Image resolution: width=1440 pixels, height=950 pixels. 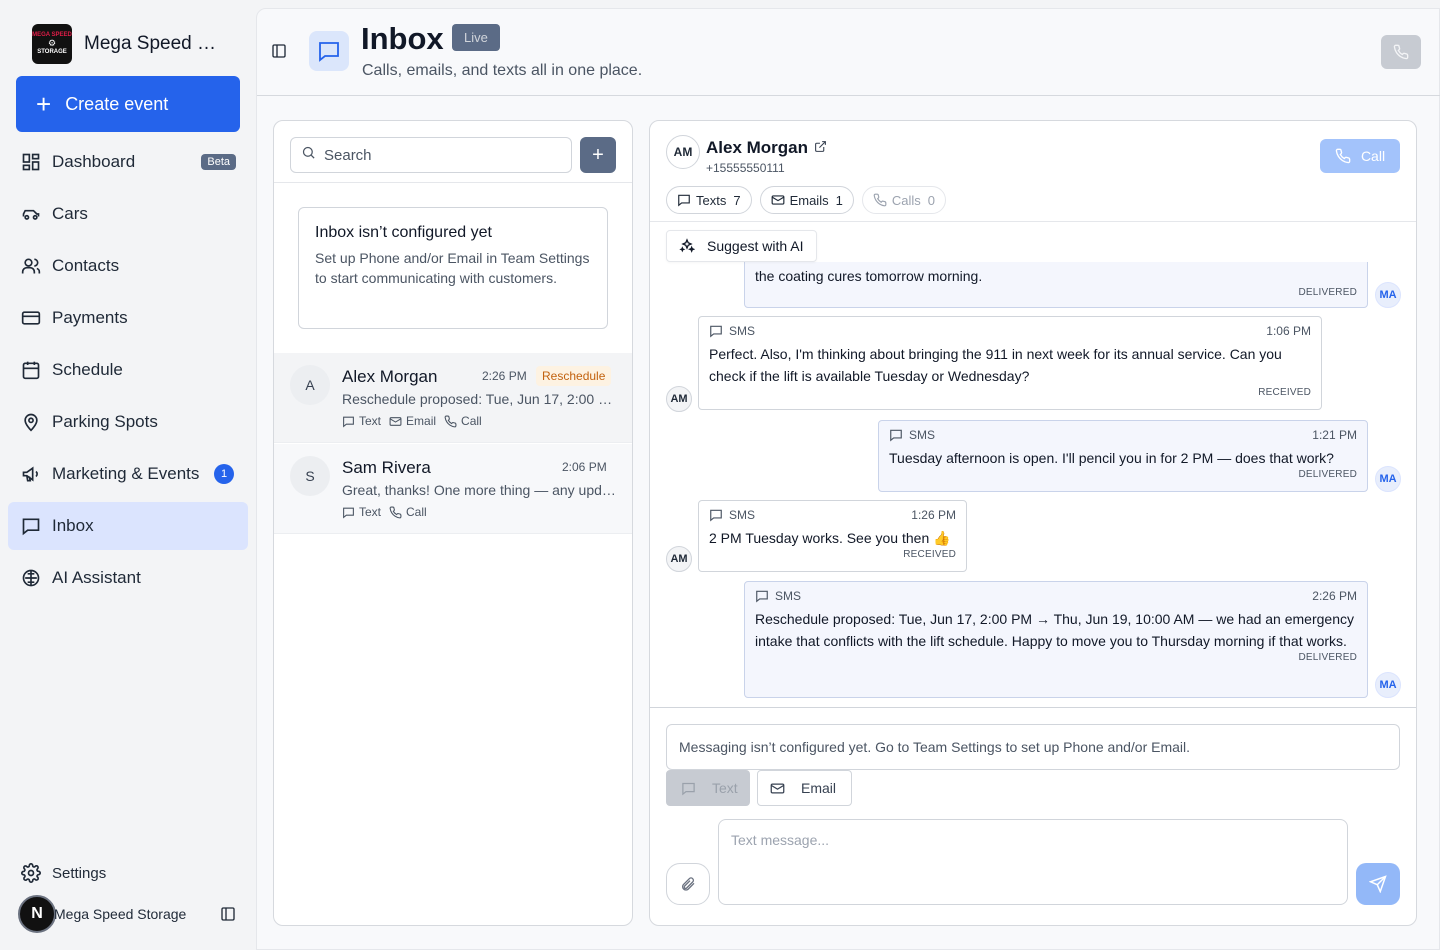 I want to click on brand-logo: MEGA SPEED ⚙ STORAGE, so click(x=52, y=44).